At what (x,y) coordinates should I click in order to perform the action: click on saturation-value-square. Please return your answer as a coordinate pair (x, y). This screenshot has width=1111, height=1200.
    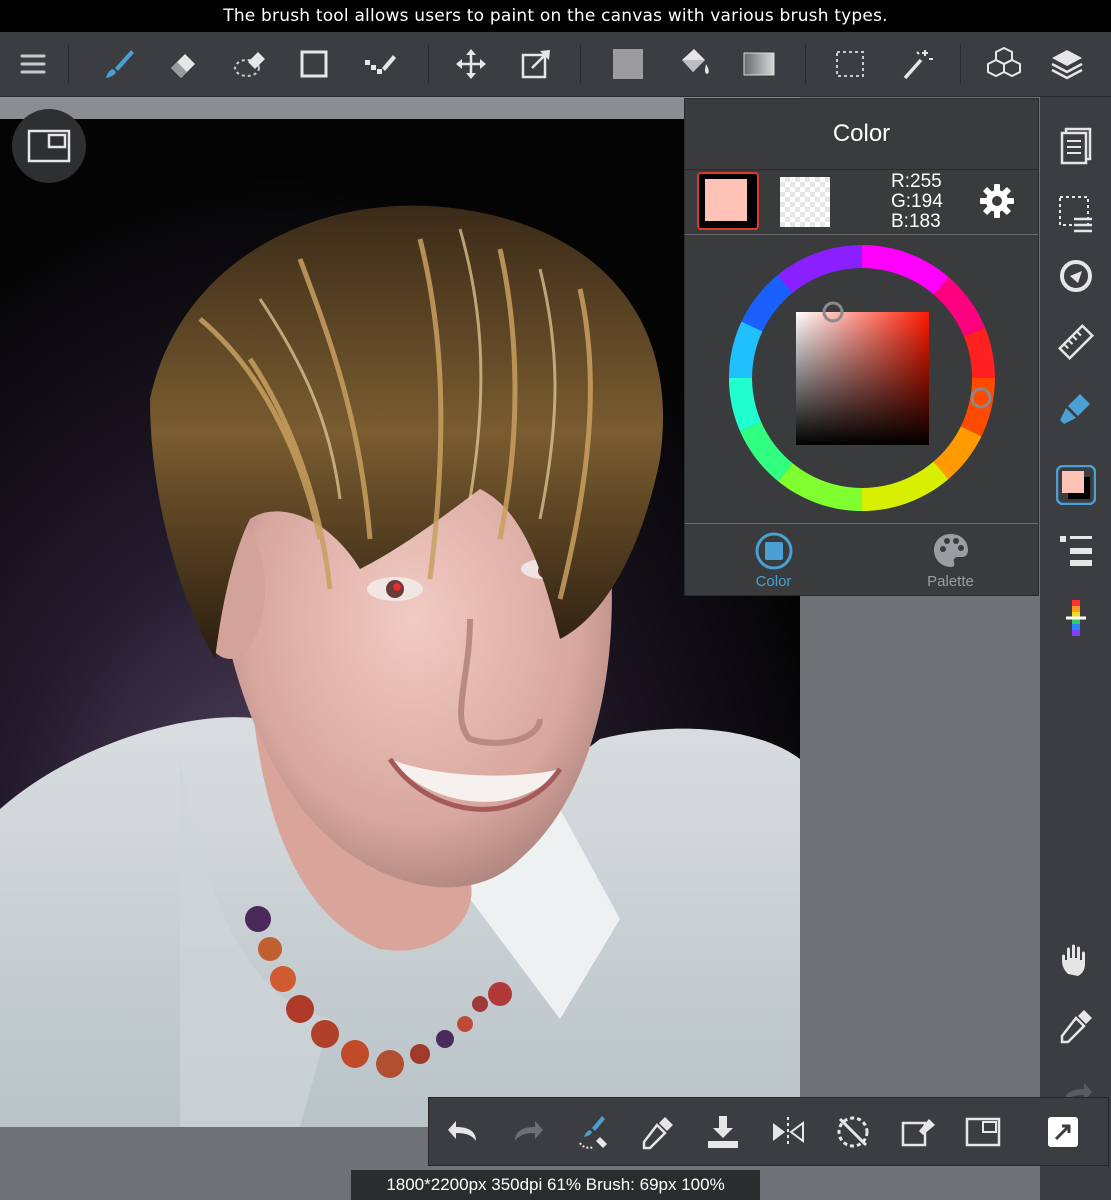
    Looking at the image, I should click on (862, 378).